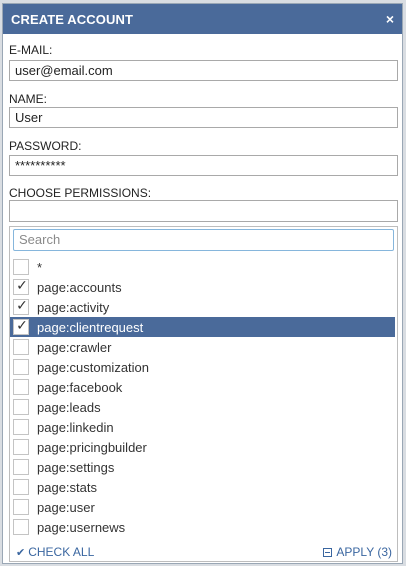 This screenshot has width=406, height=566. I want to click on permission-option: ✓ page:accounts, so click(203, 287).